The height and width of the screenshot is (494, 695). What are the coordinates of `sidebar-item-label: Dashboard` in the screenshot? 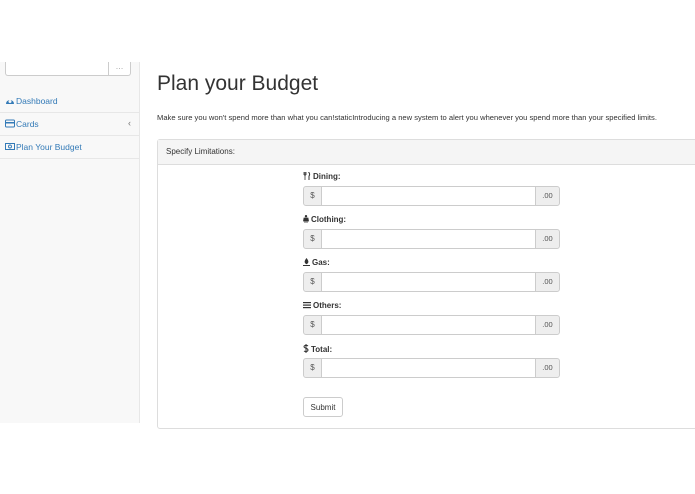 It's located at (37, 101).